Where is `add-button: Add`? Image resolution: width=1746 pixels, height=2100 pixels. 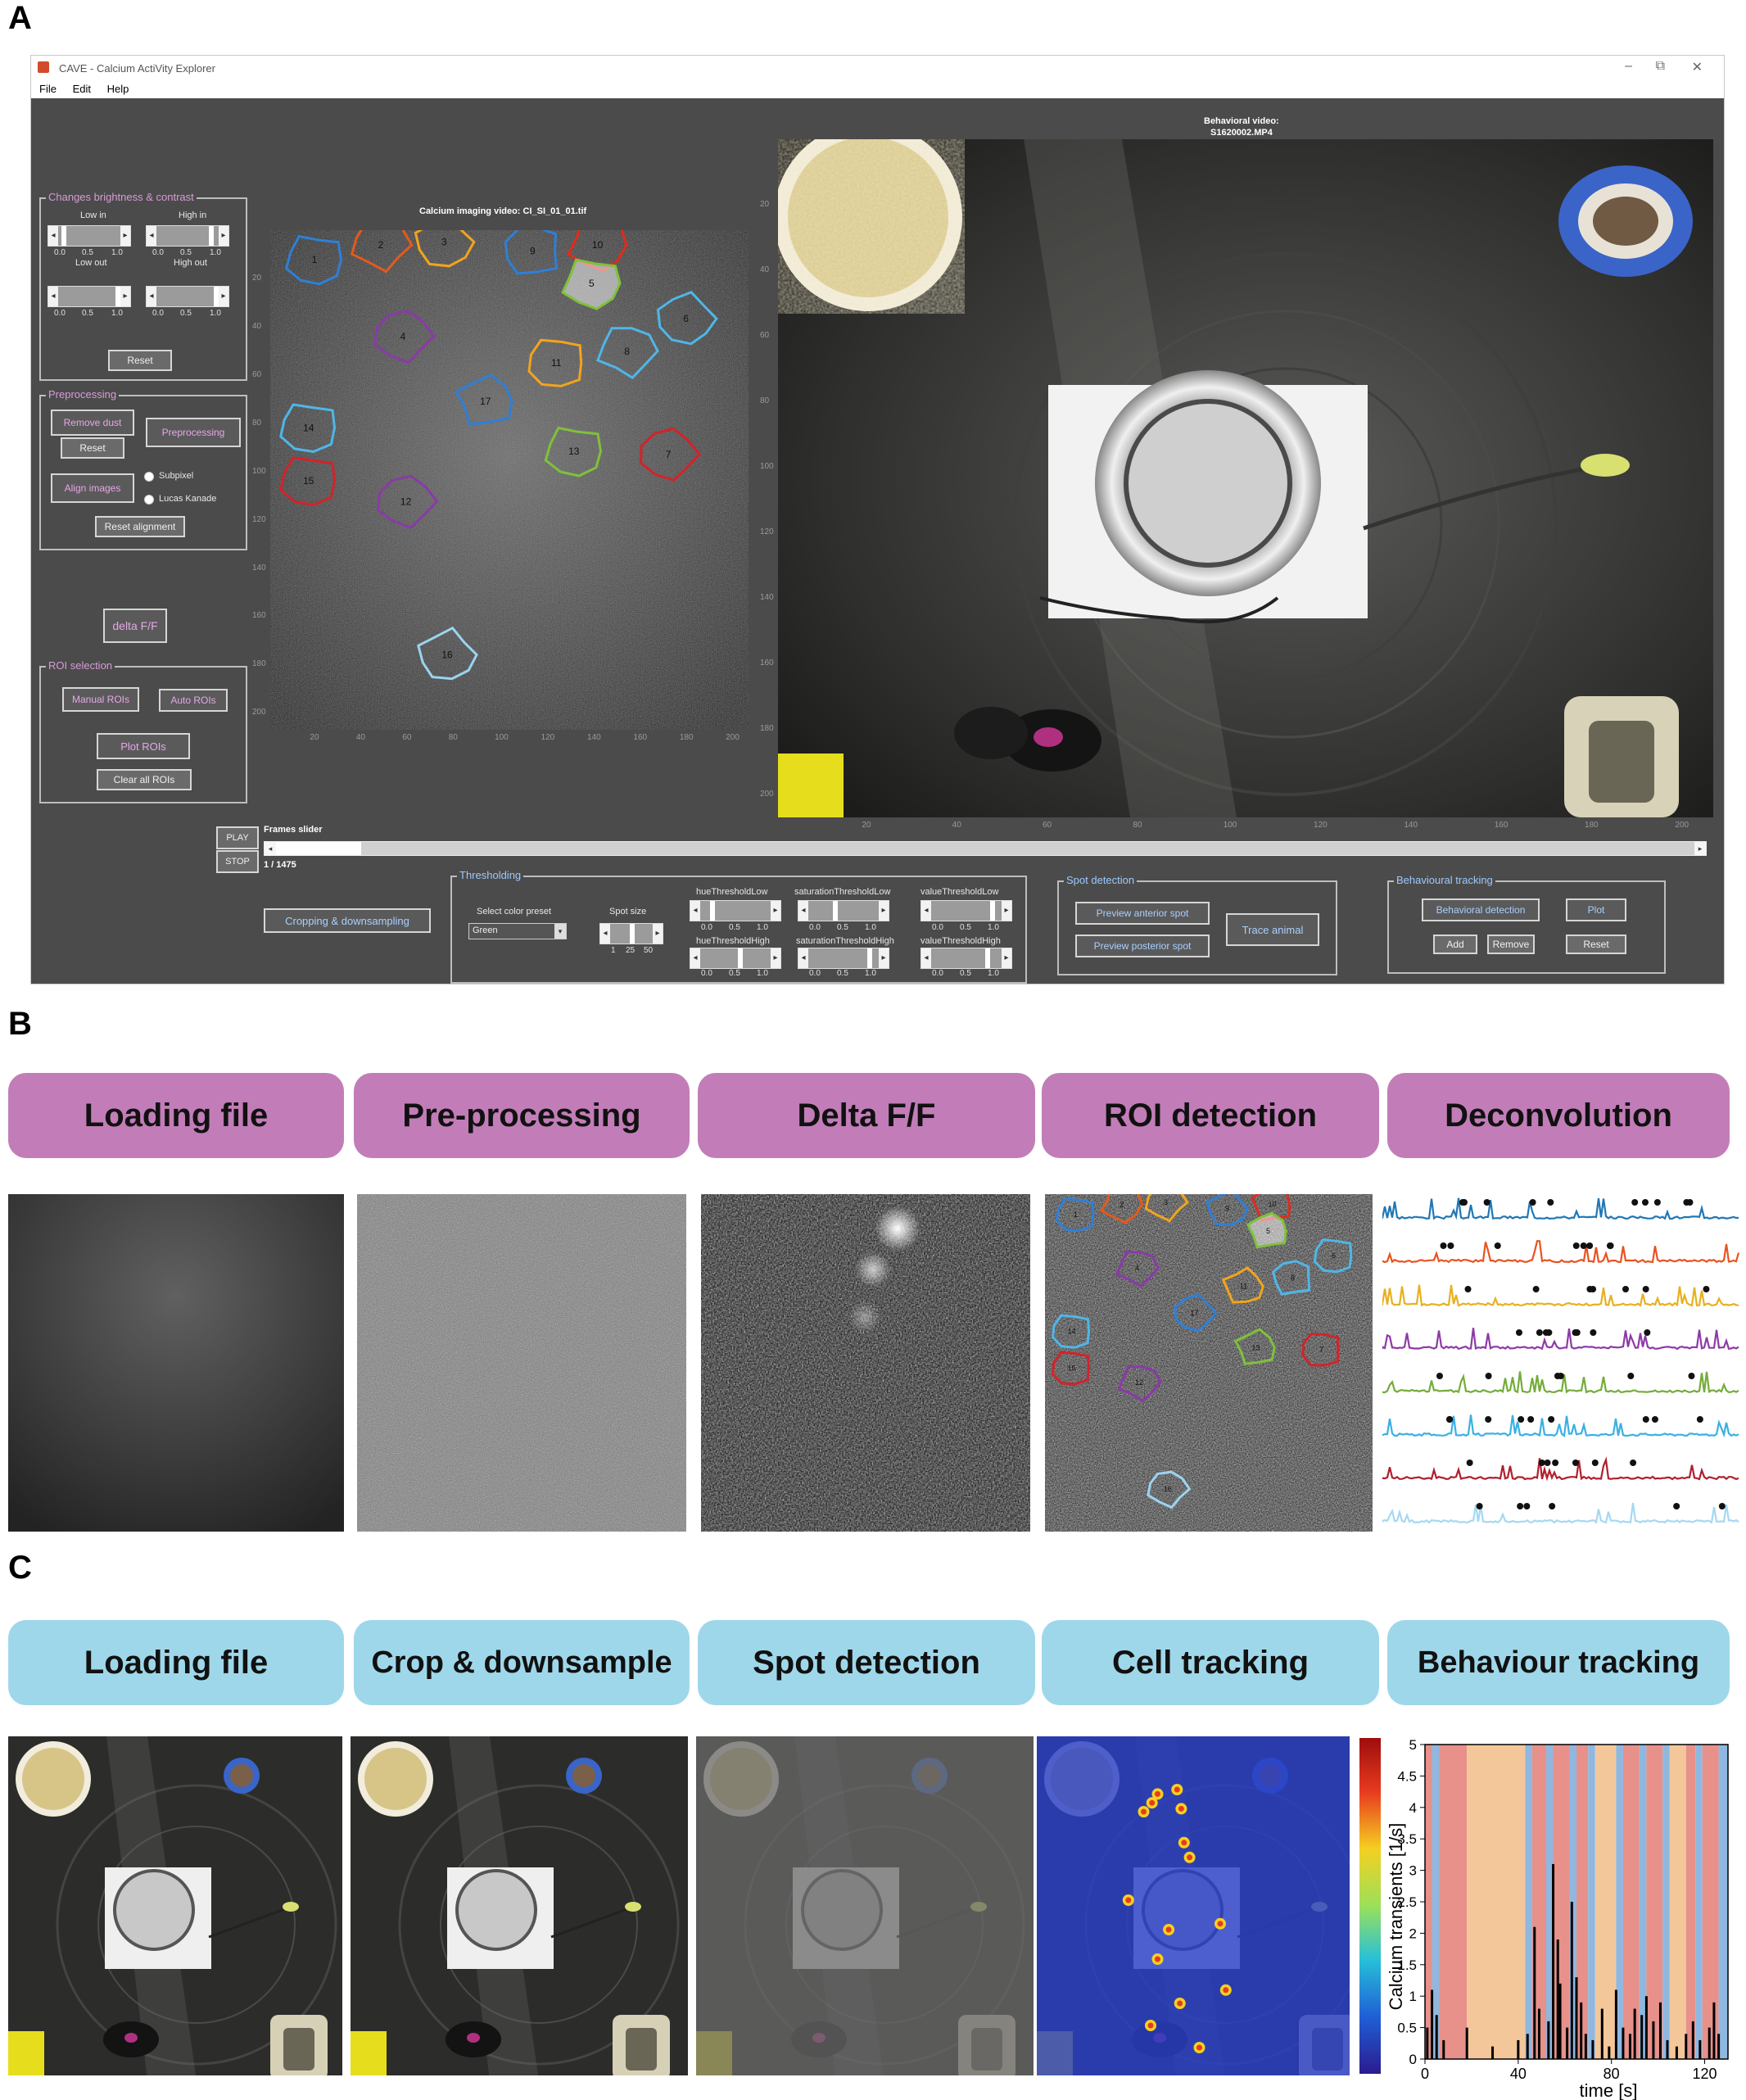
add-button: Add is located at coordinates (1455, 945).